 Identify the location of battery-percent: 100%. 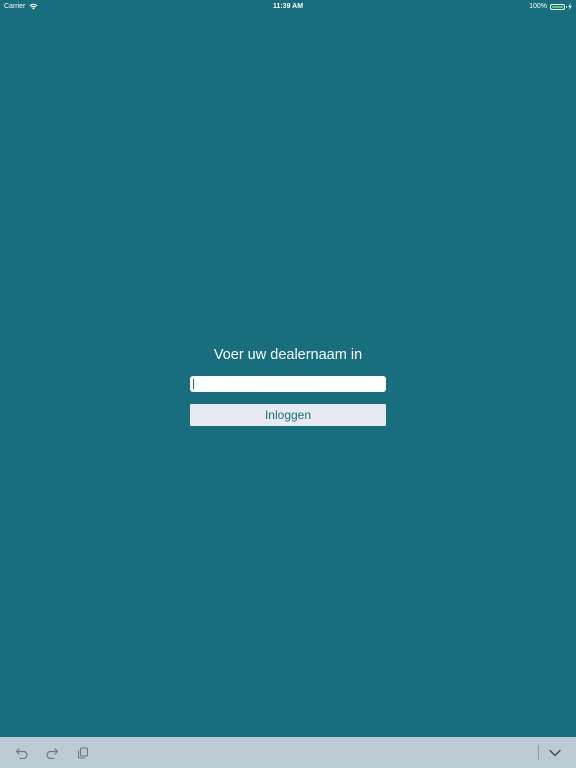
(538, 6).